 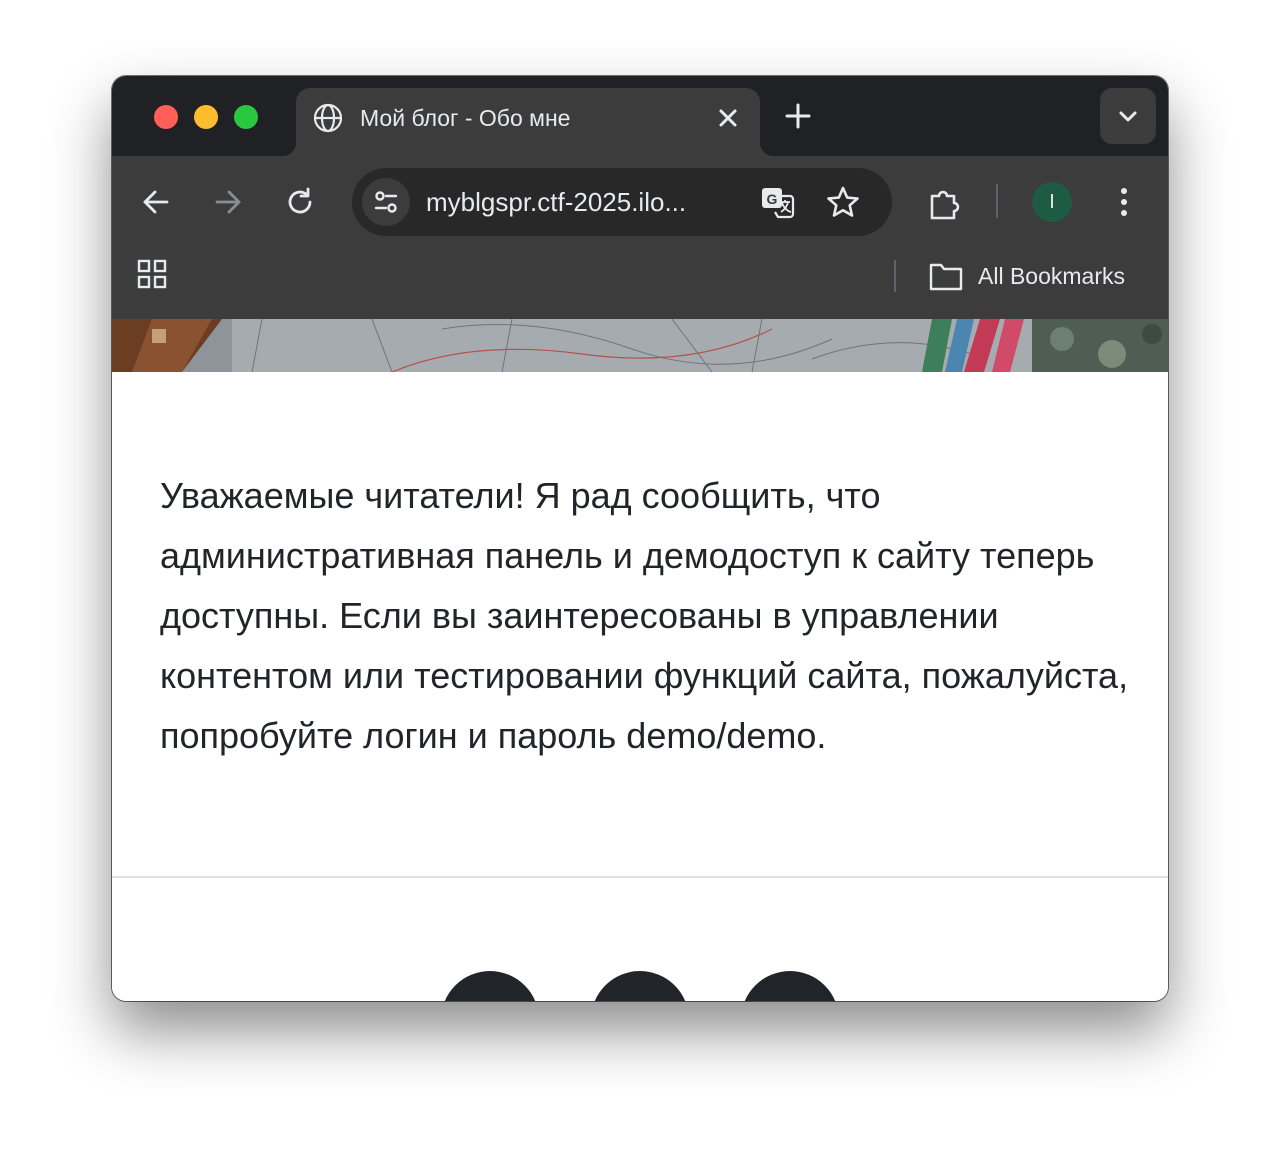 I want to click on site-info-button, so click(x=386, y=202).